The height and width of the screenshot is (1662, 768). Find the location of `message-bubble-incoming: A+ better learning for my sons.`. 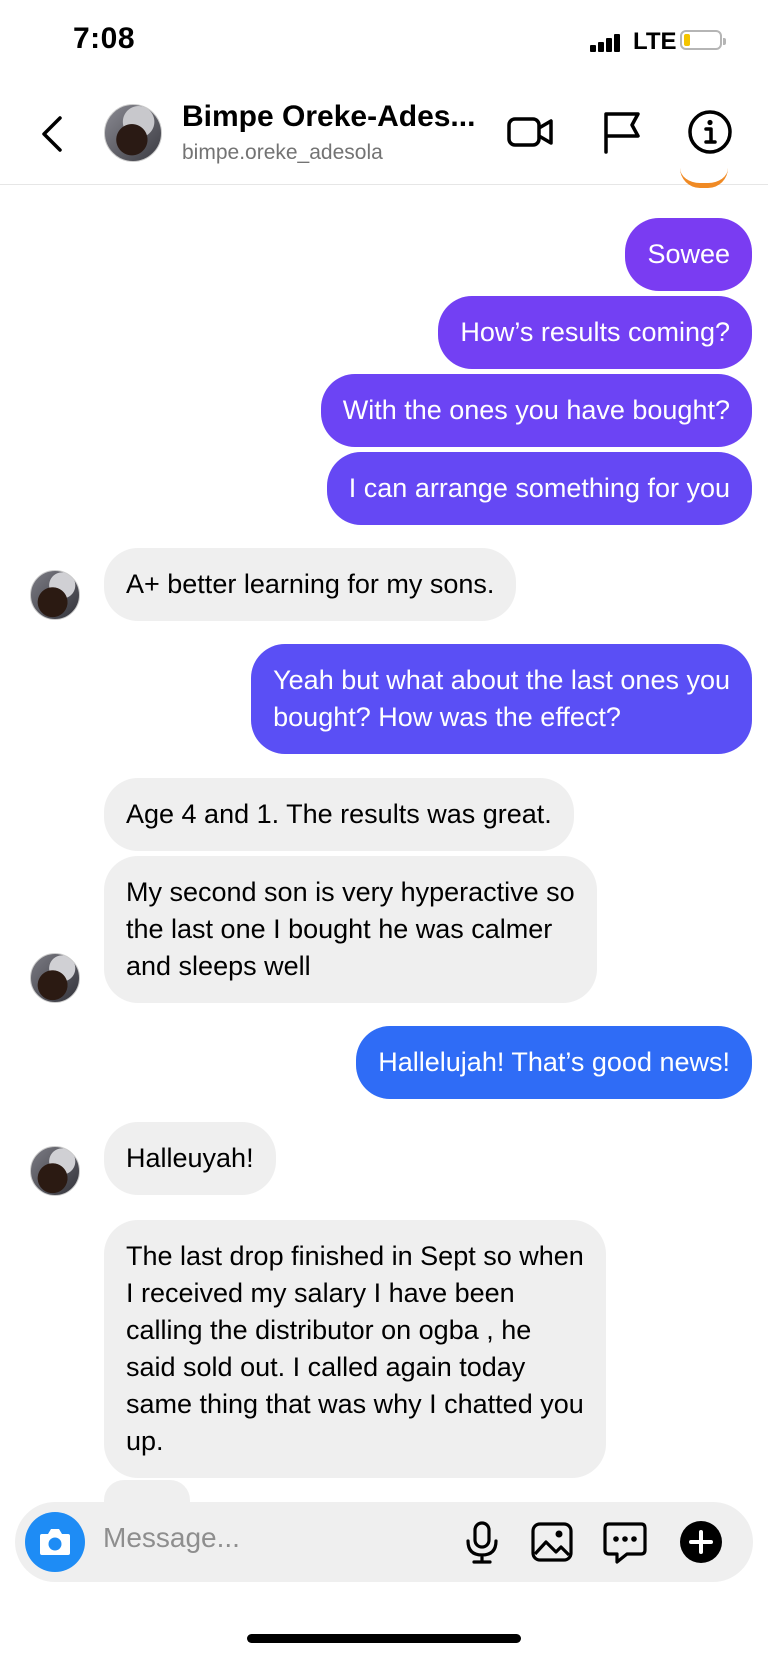

message-bubble-incoming: A+ better learning for my sons. is located at coordinates (310, 584).